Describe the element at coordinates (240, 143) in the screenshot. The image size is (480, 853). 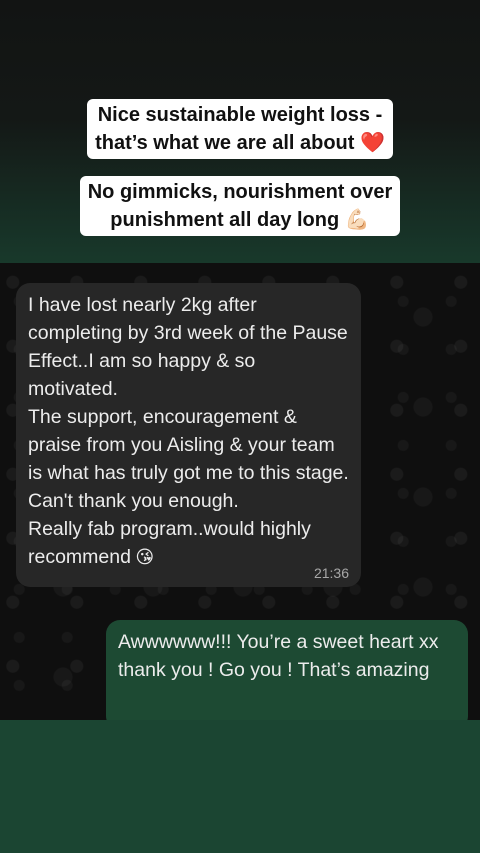
I see `caption-line-2: that’s what we are all about ❤️` at that location.